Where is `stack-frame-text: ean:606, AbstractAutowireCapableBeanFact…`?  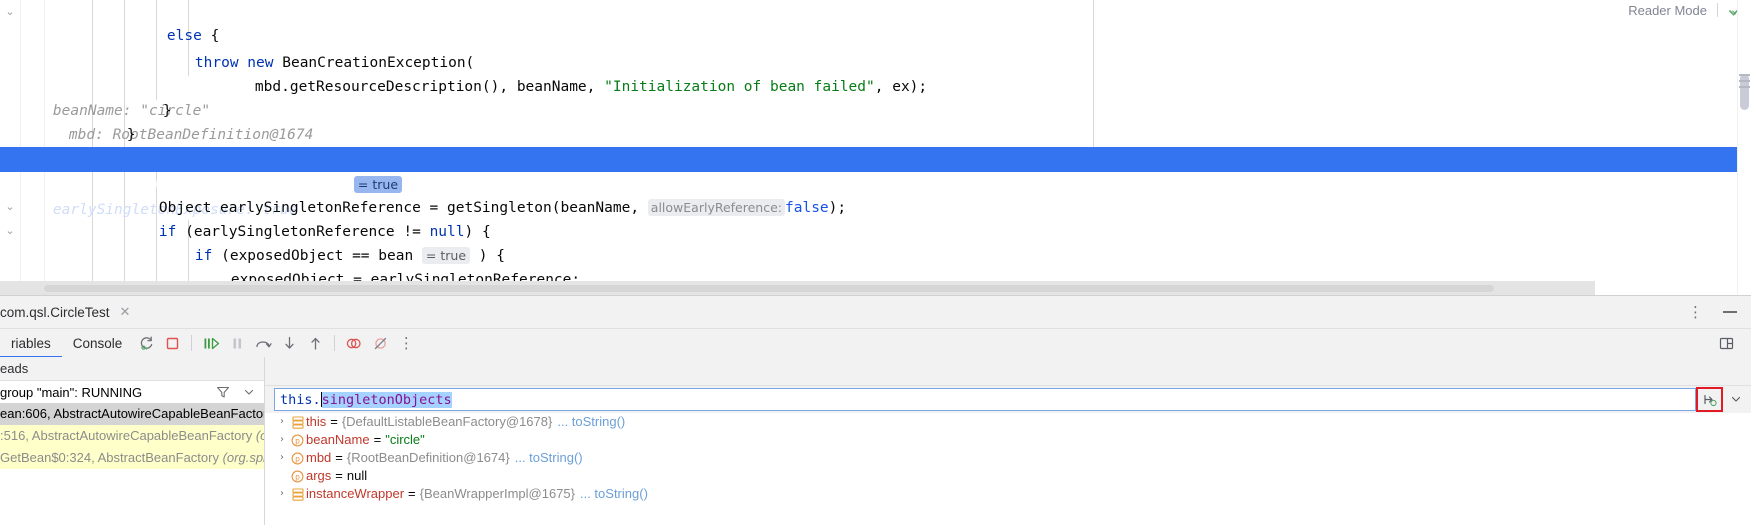 stack-frame-text: ean:606, AbstractAutowireCapableBeanFact… is located at coordinates (132, 413).